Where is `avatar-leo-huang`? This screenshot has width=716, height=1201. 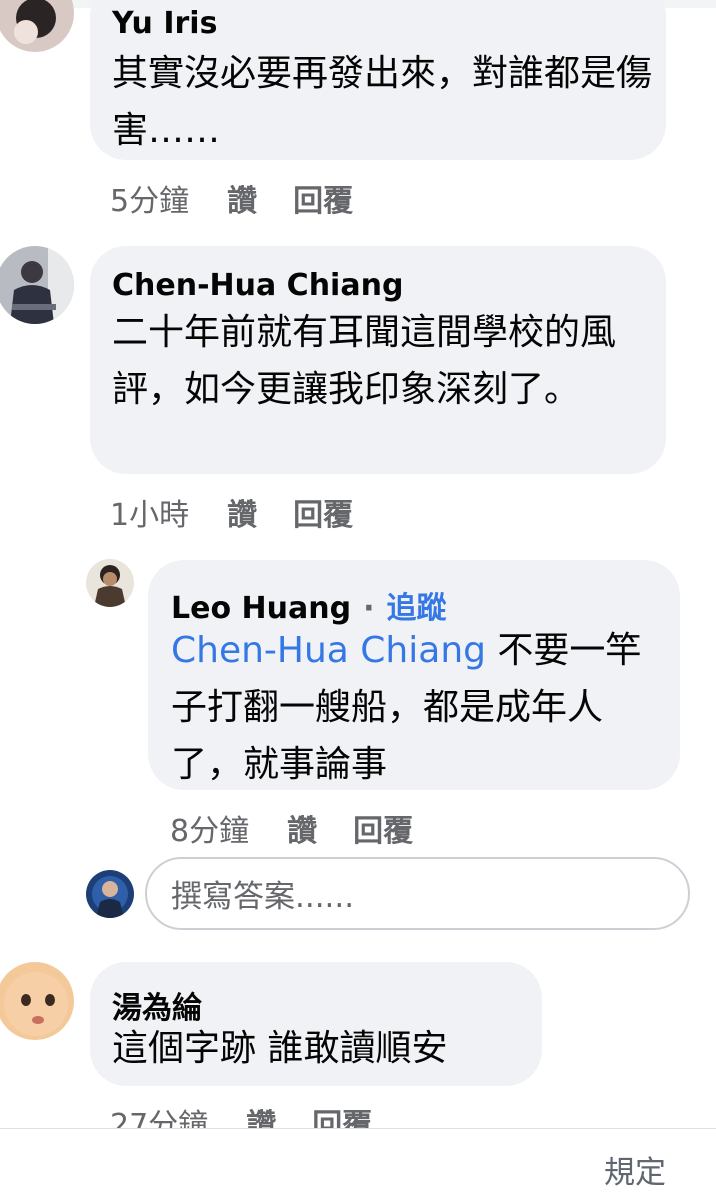 avatar-leo-huang is located at coordinates (110, 583).